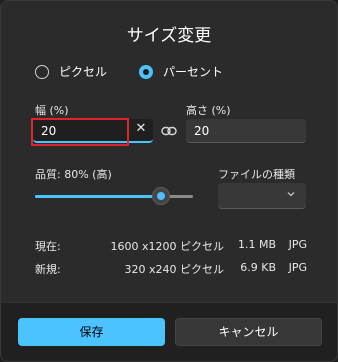  I want to click on filetype-dropdown, so click(262, 196).